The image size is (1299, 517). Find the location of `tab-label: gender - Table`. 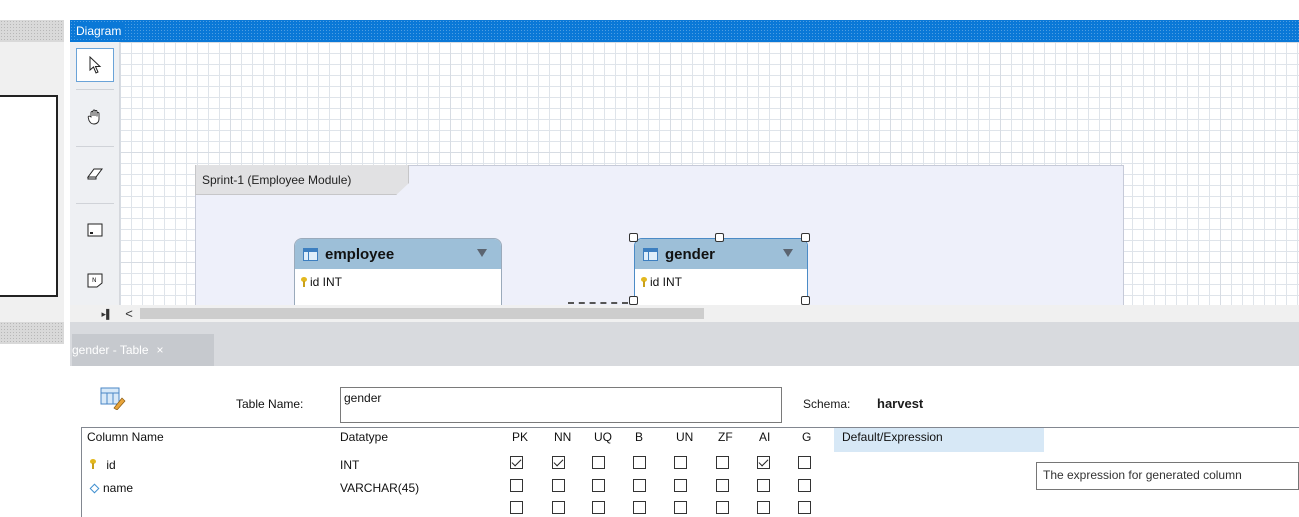

tab-label: gender - Table is located at coordinates (110, 350).